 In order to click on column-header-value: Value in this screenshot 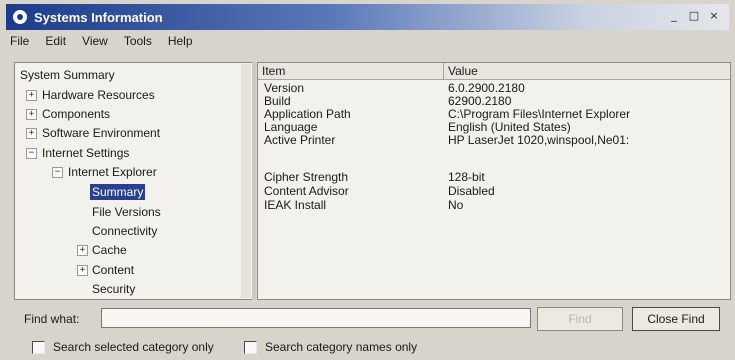, I will do `click(587, 71)`.